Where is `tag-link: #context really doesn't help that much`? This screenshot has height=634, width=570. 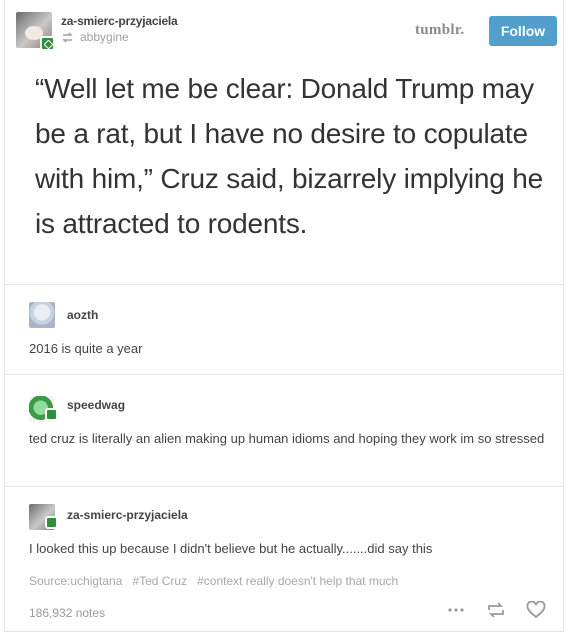
tag-link: #context really doesn't help that much is located at coordinates (297, 581).